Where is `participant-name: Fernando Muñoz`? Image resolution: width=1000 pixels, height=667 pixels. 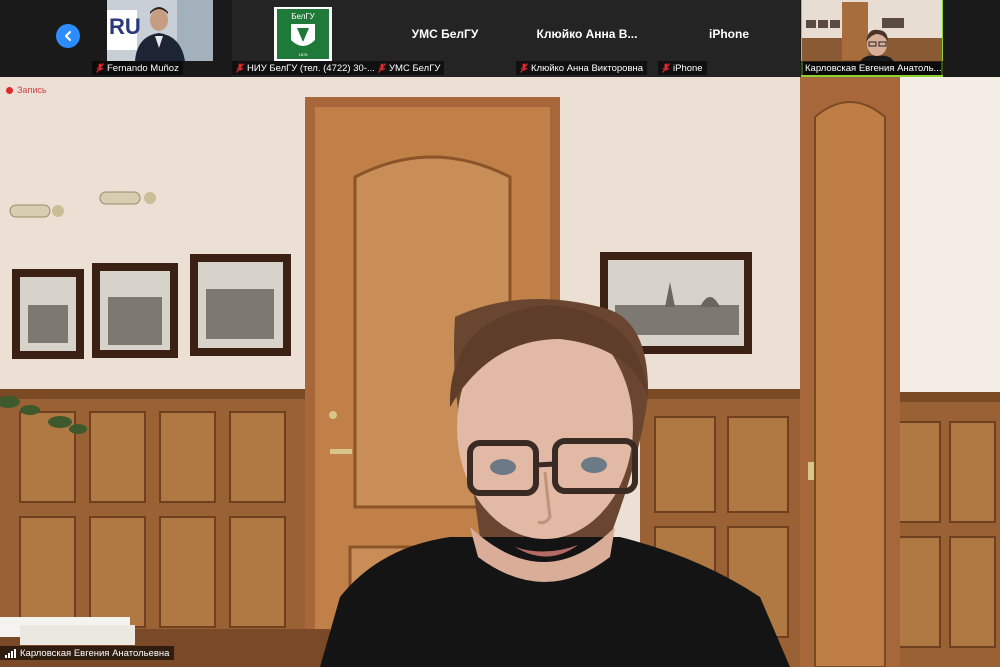
participant-name: Fernando Muñoz is located at coordinates (143, 68).